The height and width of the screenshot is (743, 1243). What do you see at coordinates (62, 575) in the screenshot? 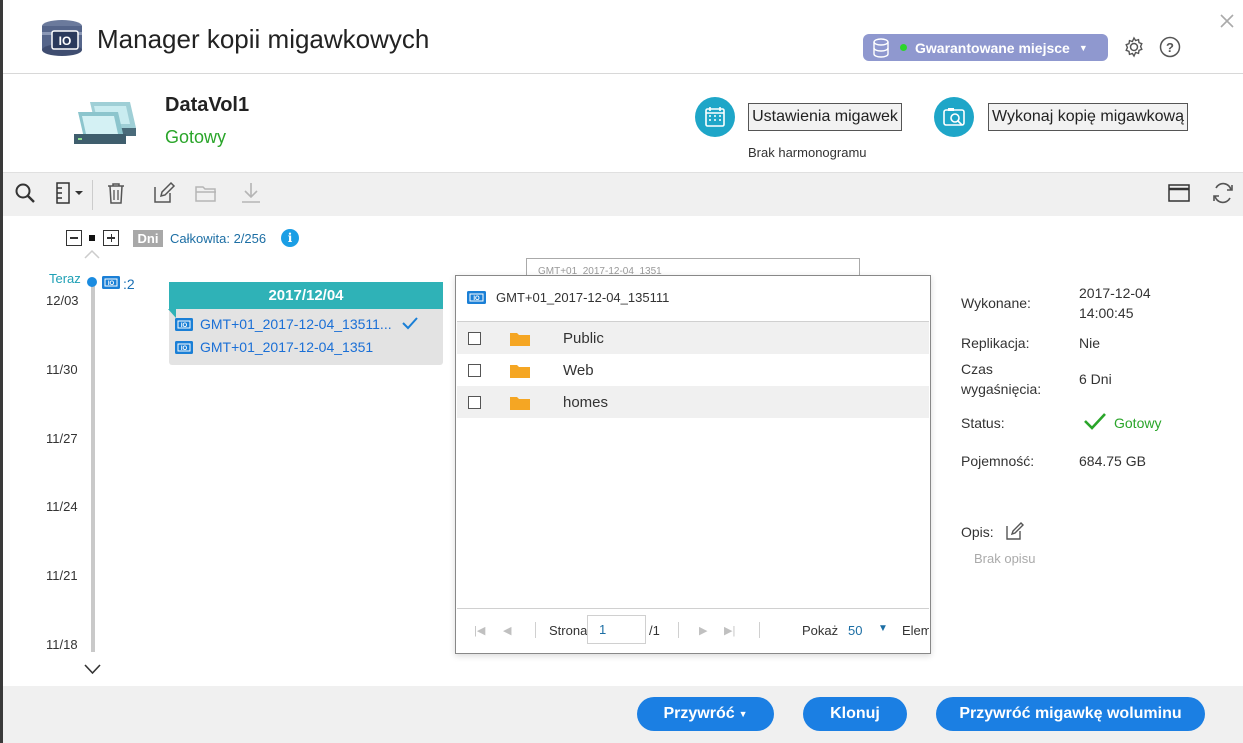
I see `timeline-date-label: 11/21` at bounding box center [62, 575].